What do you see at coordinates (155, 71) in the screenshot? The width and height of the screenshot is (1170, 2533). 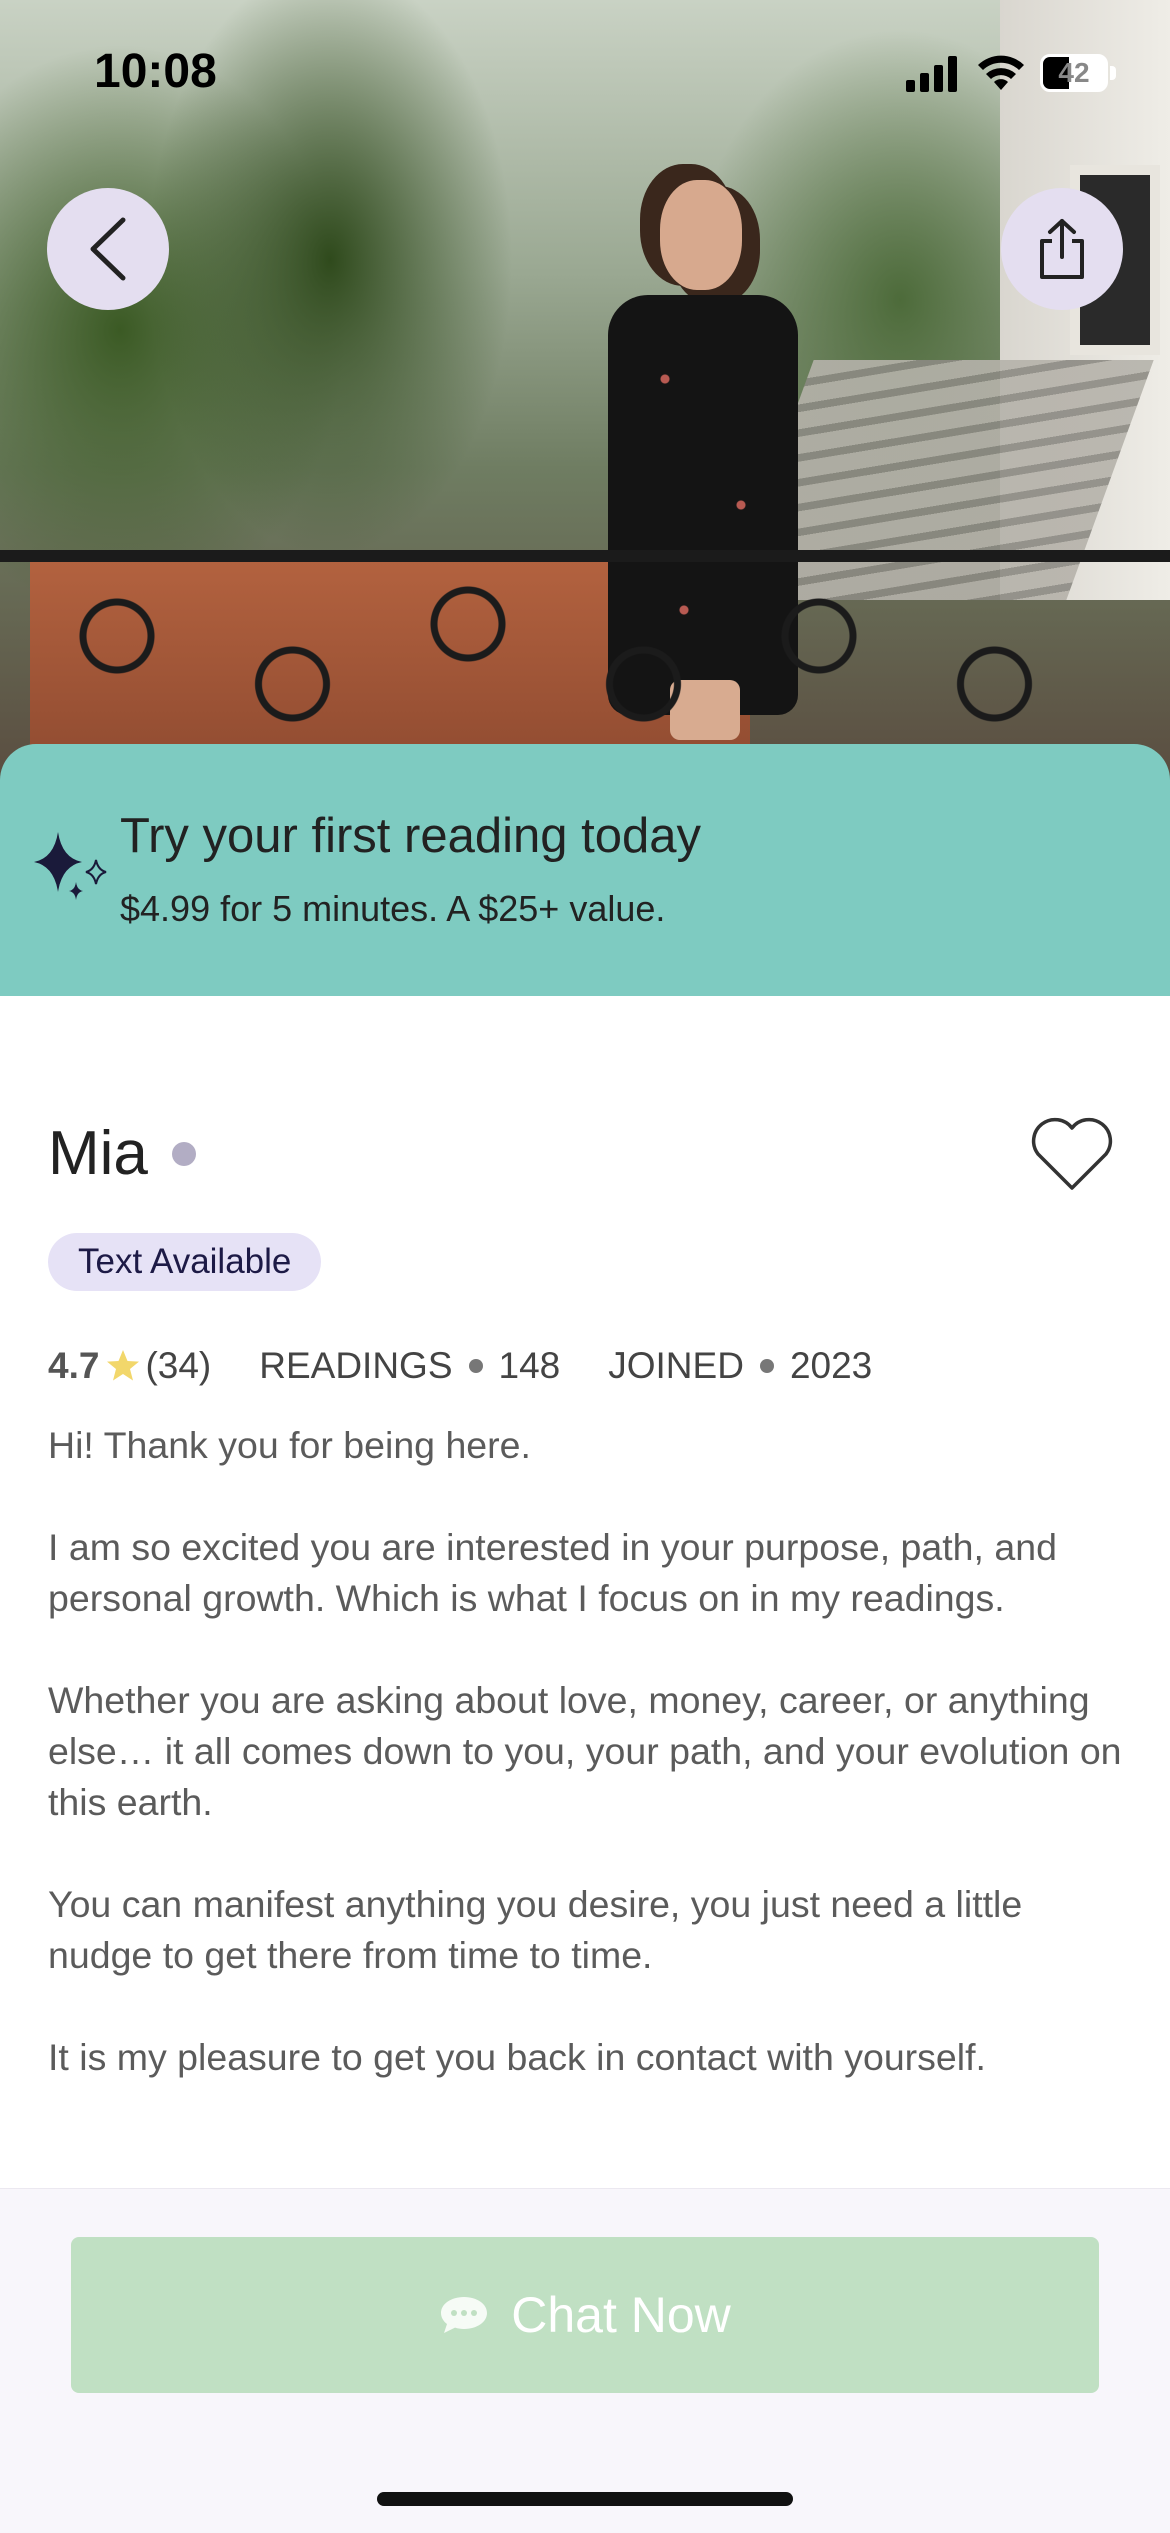 I see `status-time: 10:08` at bounding box center [155, 71].